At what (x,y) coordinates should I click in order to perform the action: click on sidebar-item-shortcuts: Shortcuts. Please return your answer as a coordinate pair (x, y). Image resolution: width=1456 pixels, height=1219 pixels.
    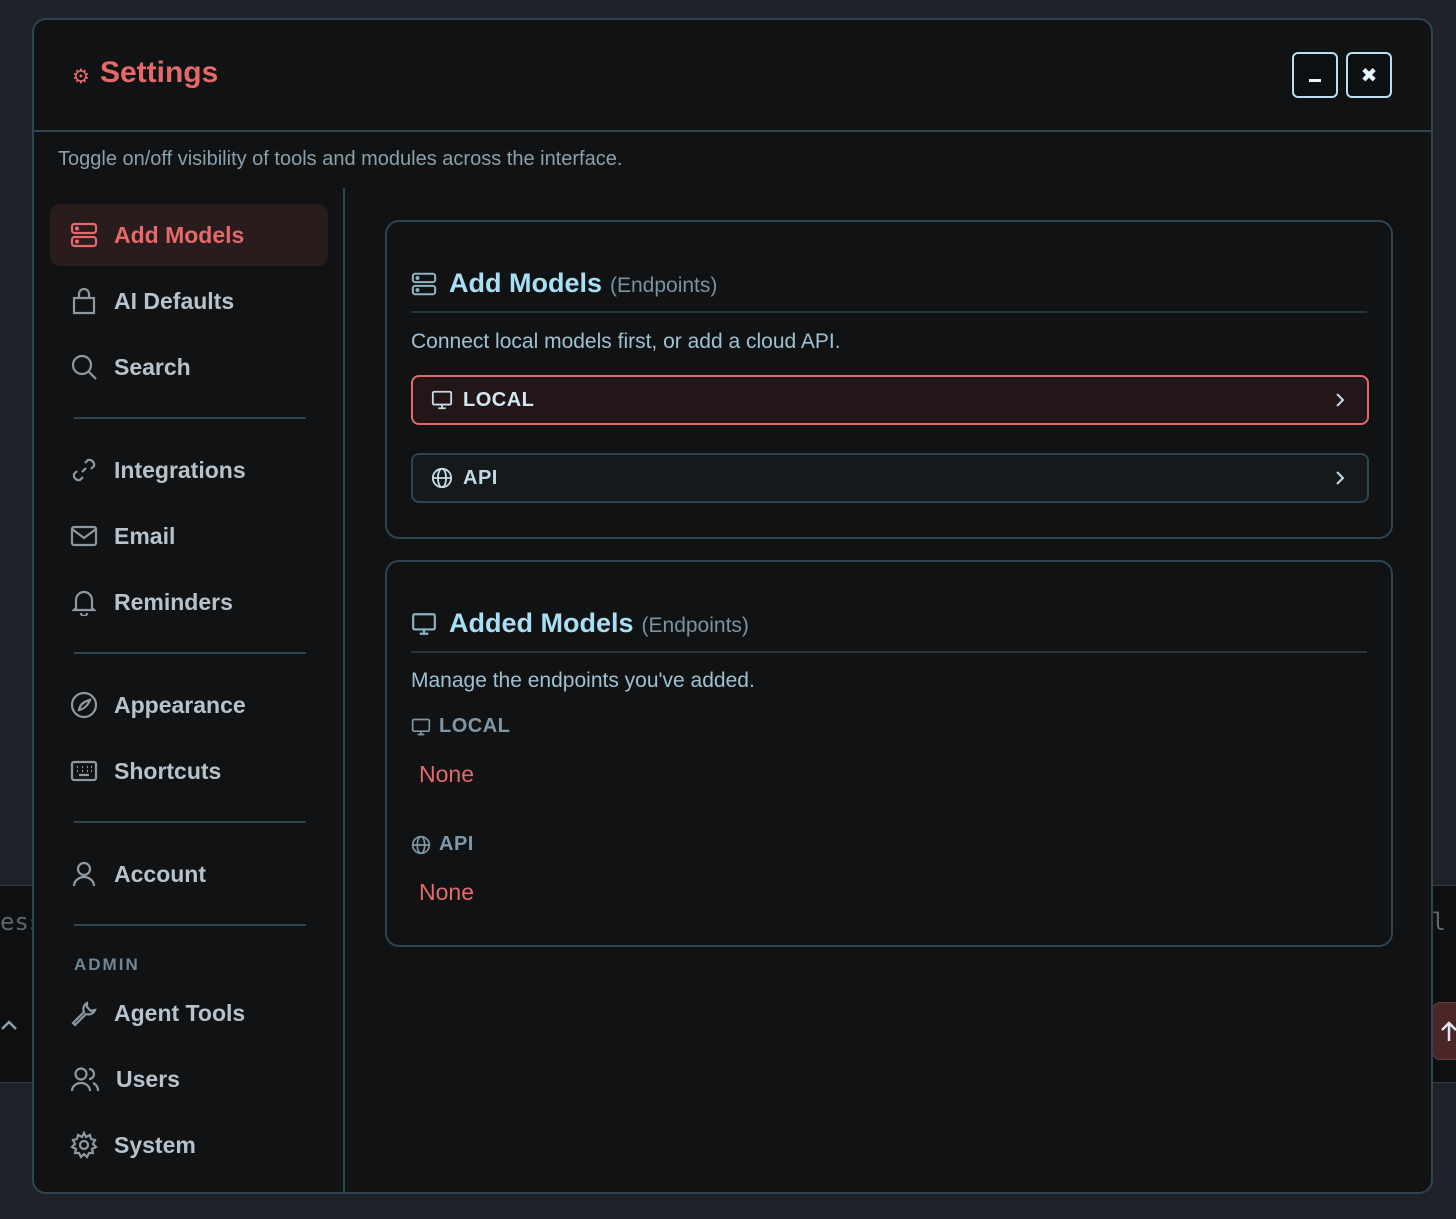
    Looking at the image, I should click on (189, 771).